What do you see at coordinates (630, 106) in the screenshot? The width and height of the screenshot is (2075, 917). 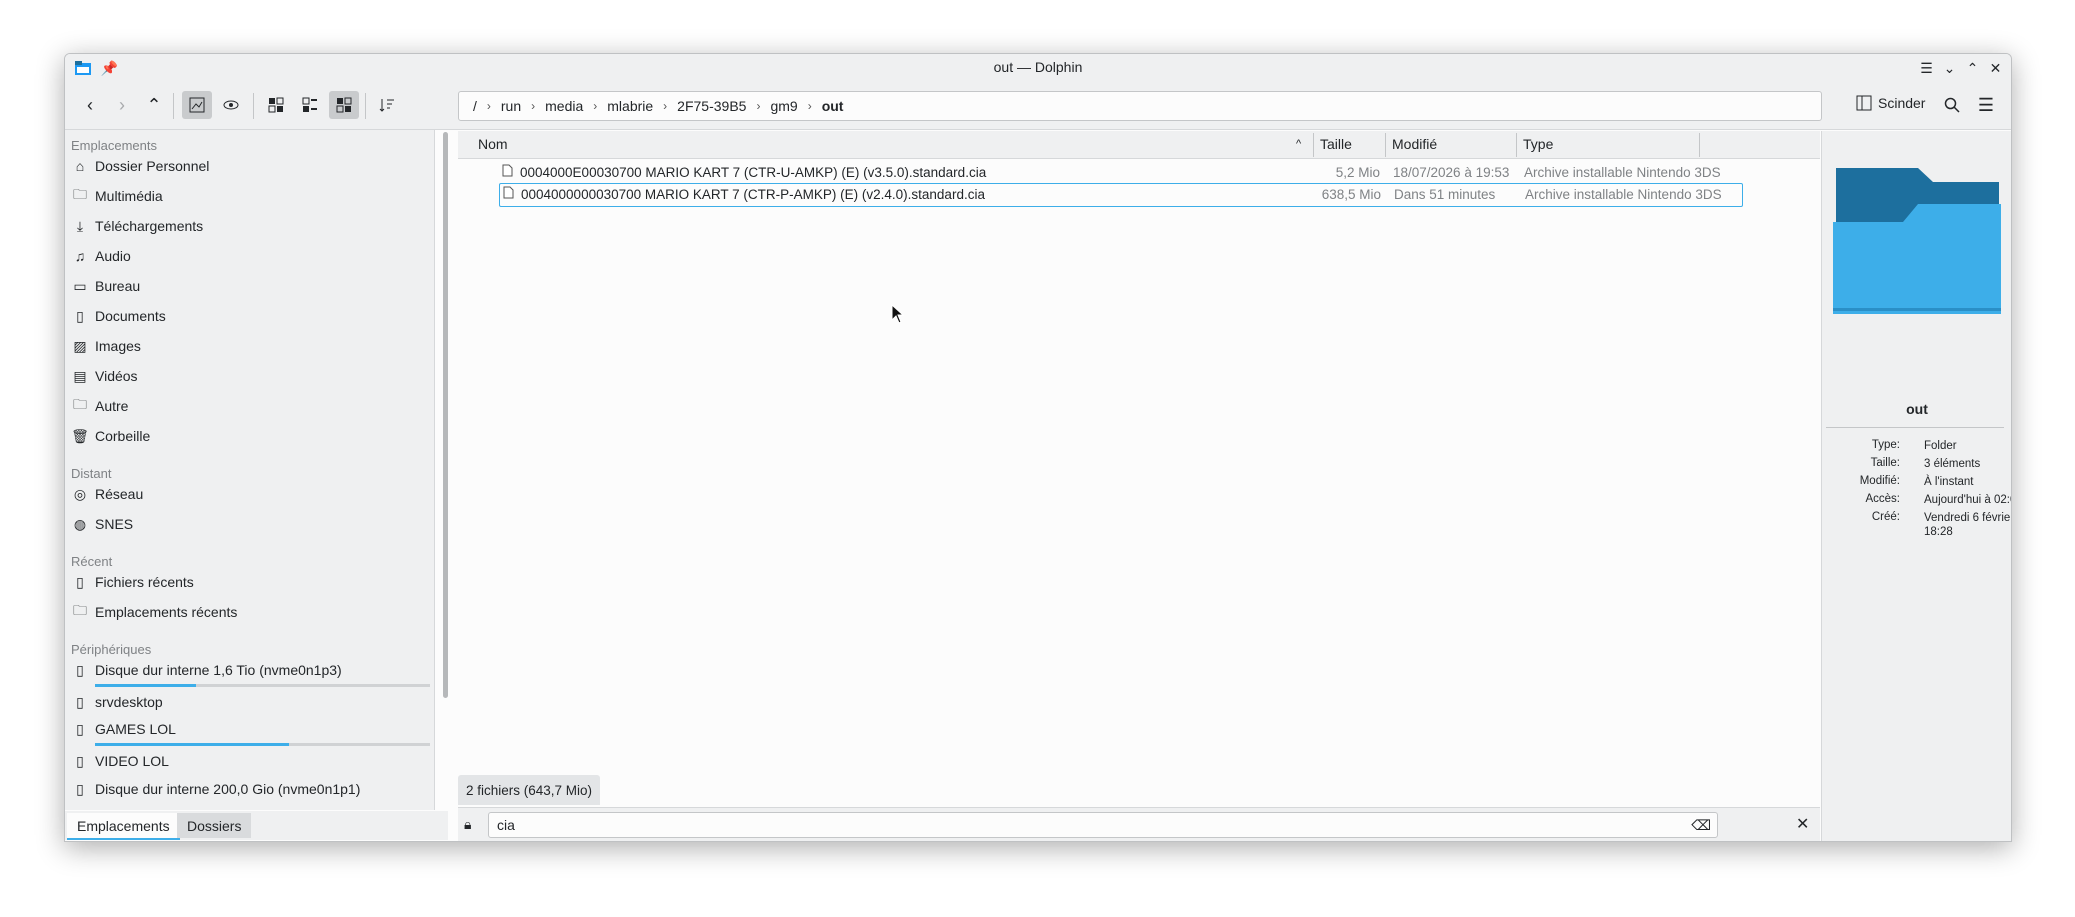 I see `breadcrumb-mlabrie: mlabrie` at bounding box center [630, 106].